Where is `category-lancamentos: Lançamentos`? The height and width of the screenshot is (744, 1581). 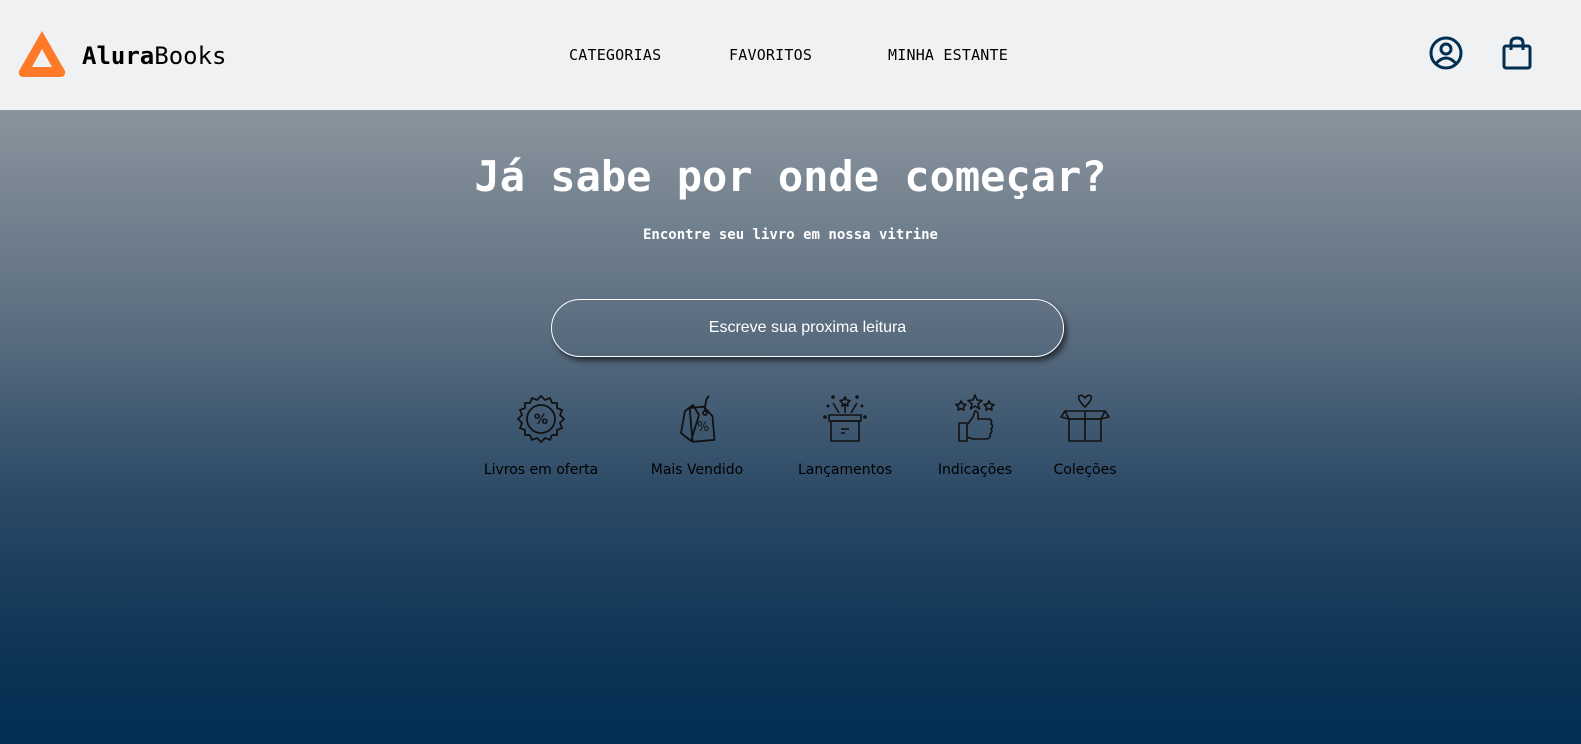
category-lancamentos: Lançamentos is located at coordinates (845, 435).